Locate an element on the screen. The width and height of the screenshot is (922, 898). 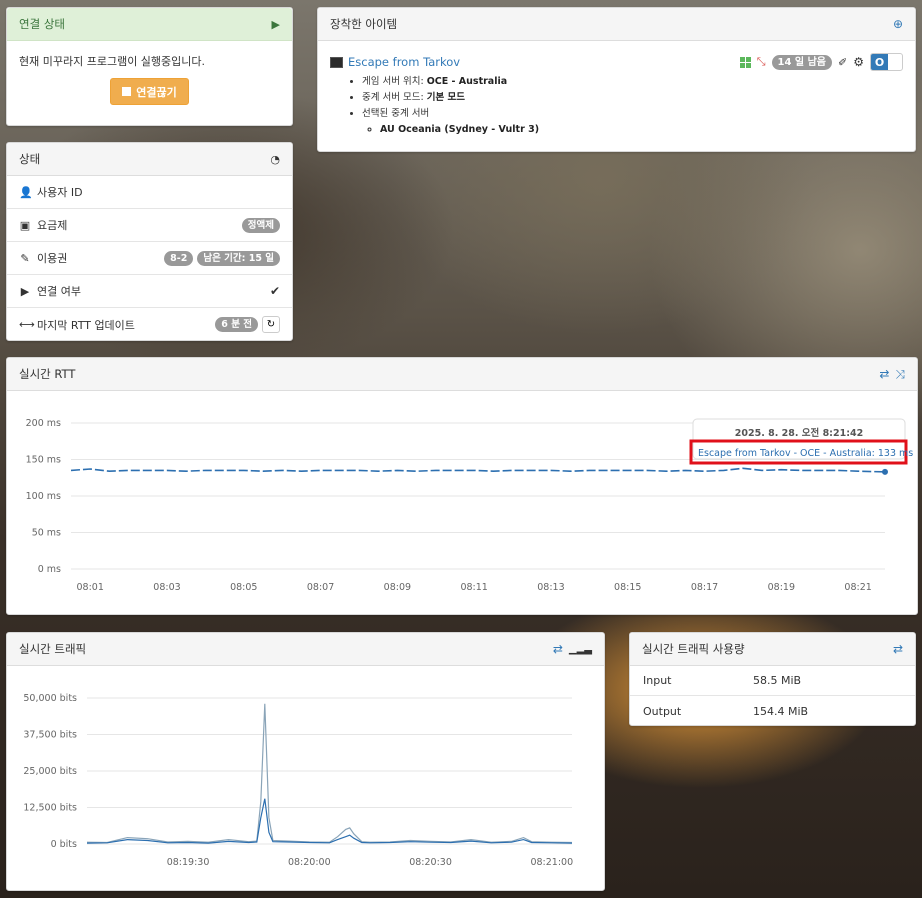
y-tick-label: 0 ms is located at coordinates (49, 569).